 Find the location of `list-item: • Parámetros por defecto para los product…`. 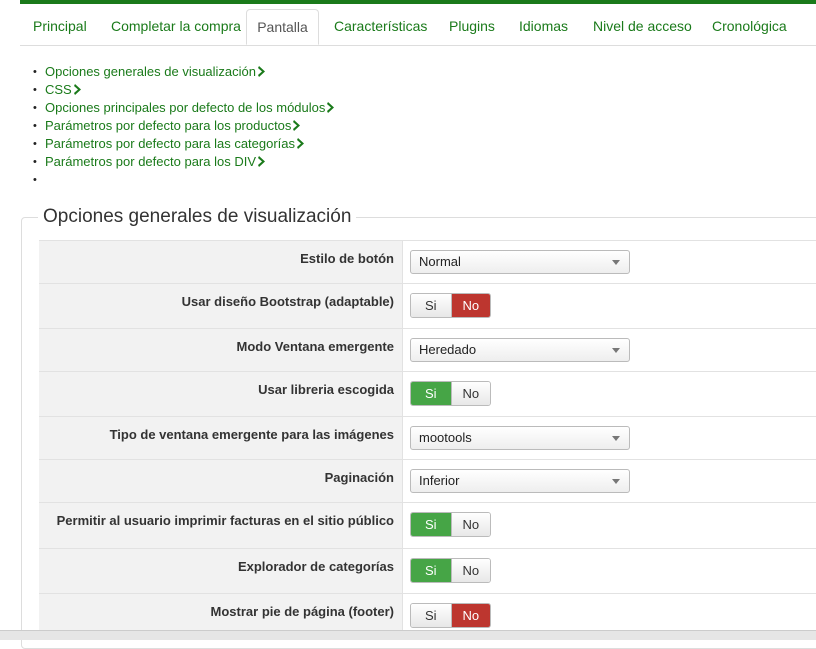

list-item: • Parámetros por defecto para los product… is located at coordinates (184, 126).